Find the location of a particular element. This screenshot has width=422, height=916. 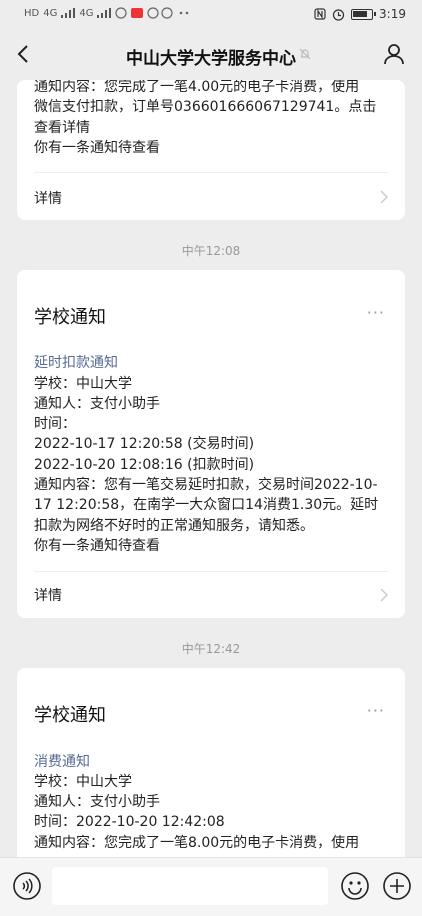

message-timestamp: 中午12:08 is located at coordinates (211, 251).